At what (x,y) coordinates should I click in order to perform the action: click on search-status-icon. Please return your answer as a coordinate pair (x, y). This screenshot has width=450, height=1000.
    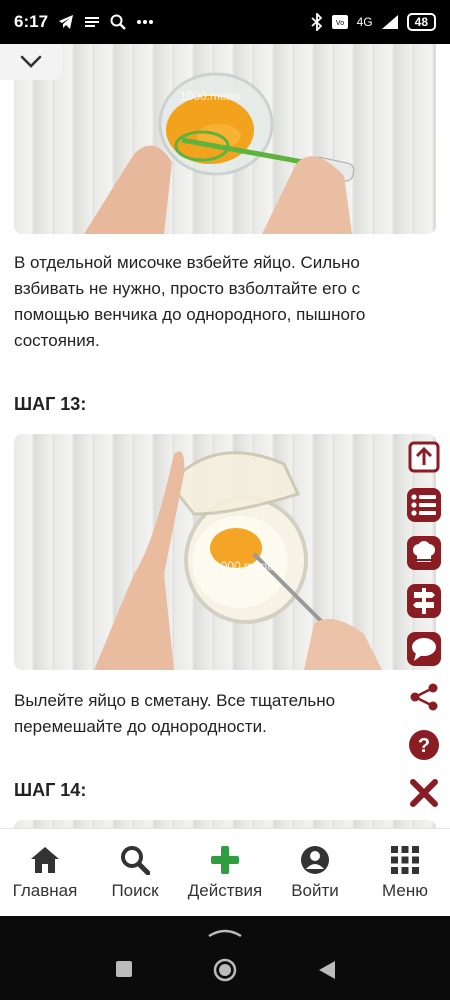
    Looking at the image, I should click on (118, 22).